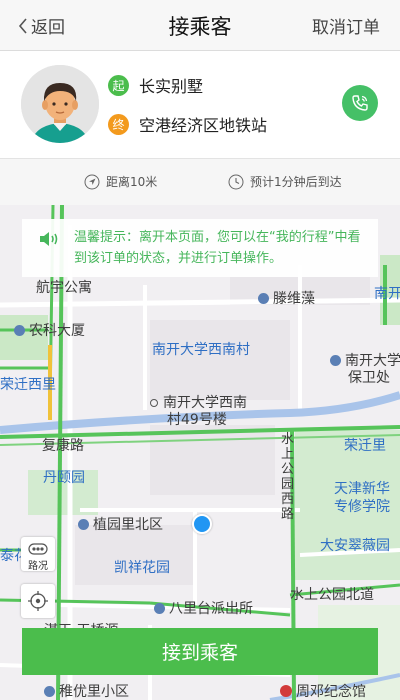  I want to click on start-location: 起 长实别墅, so click(155, 85).